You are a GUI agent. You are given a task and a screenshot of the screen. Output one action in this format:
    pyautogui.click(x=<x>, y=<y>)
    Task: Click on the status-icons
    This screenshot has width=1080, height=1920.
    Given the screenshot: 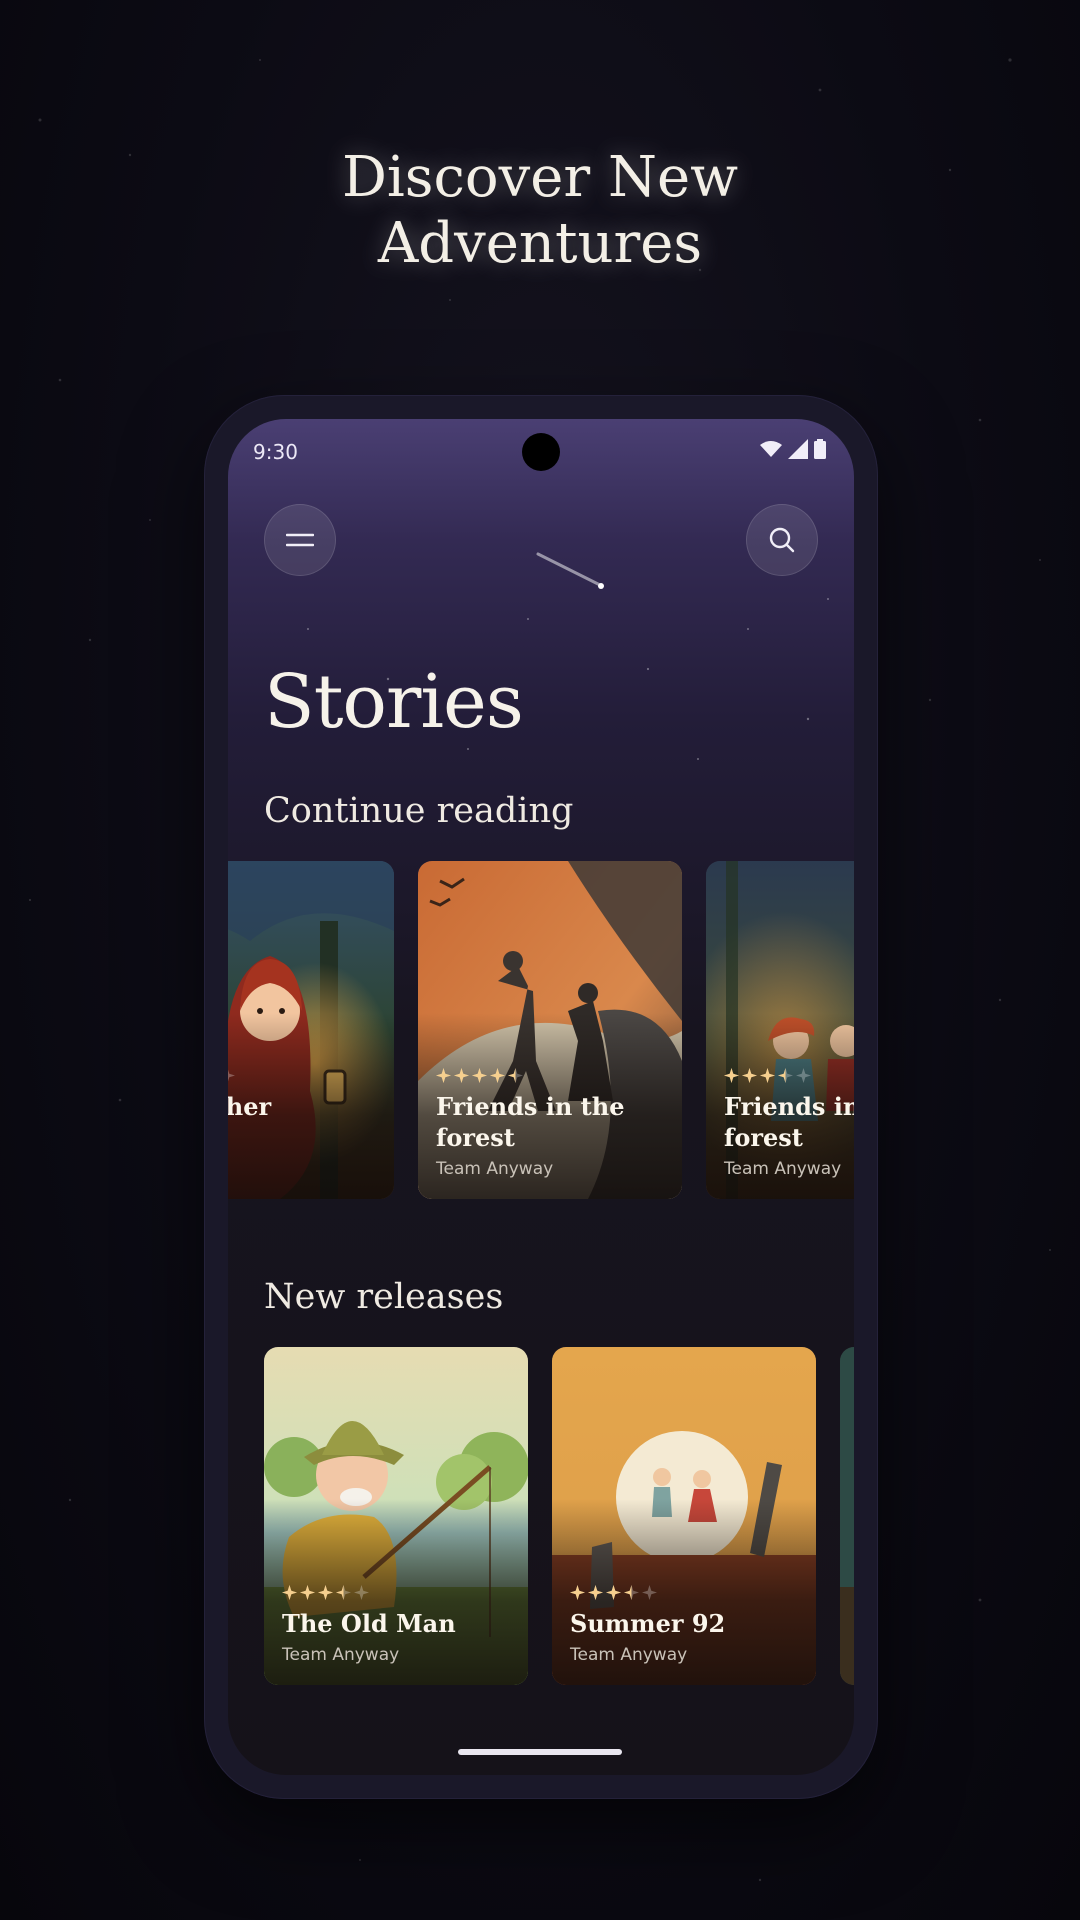 What is the action you would take?
    pyautogui.click(x=793, y=449)
    